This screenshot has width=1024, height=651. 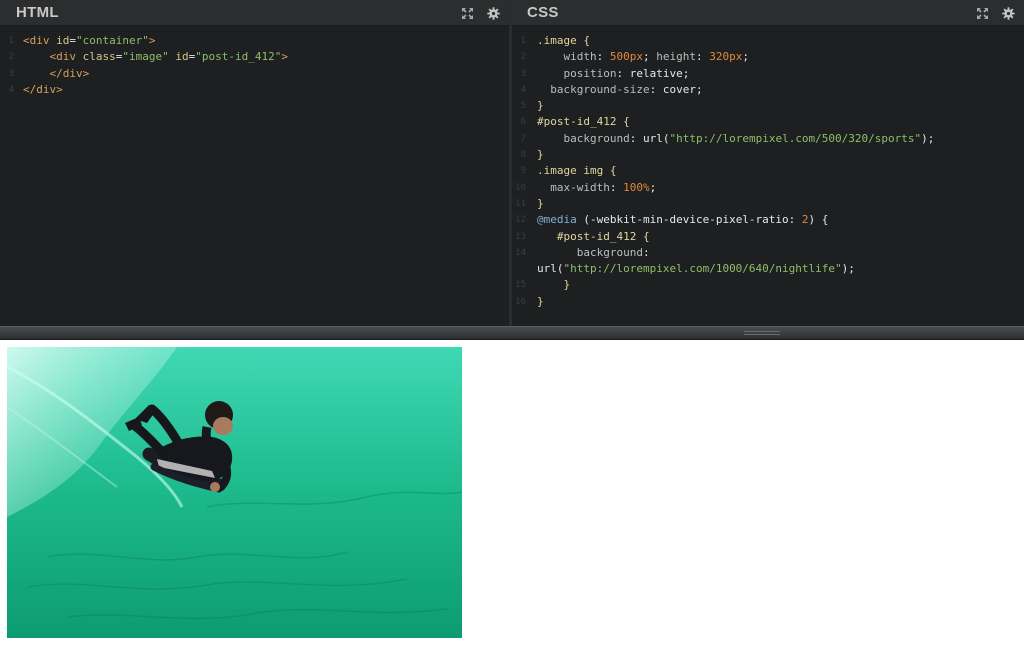 I want to click on code-text: position: relative;, so click(x=613, y=74).